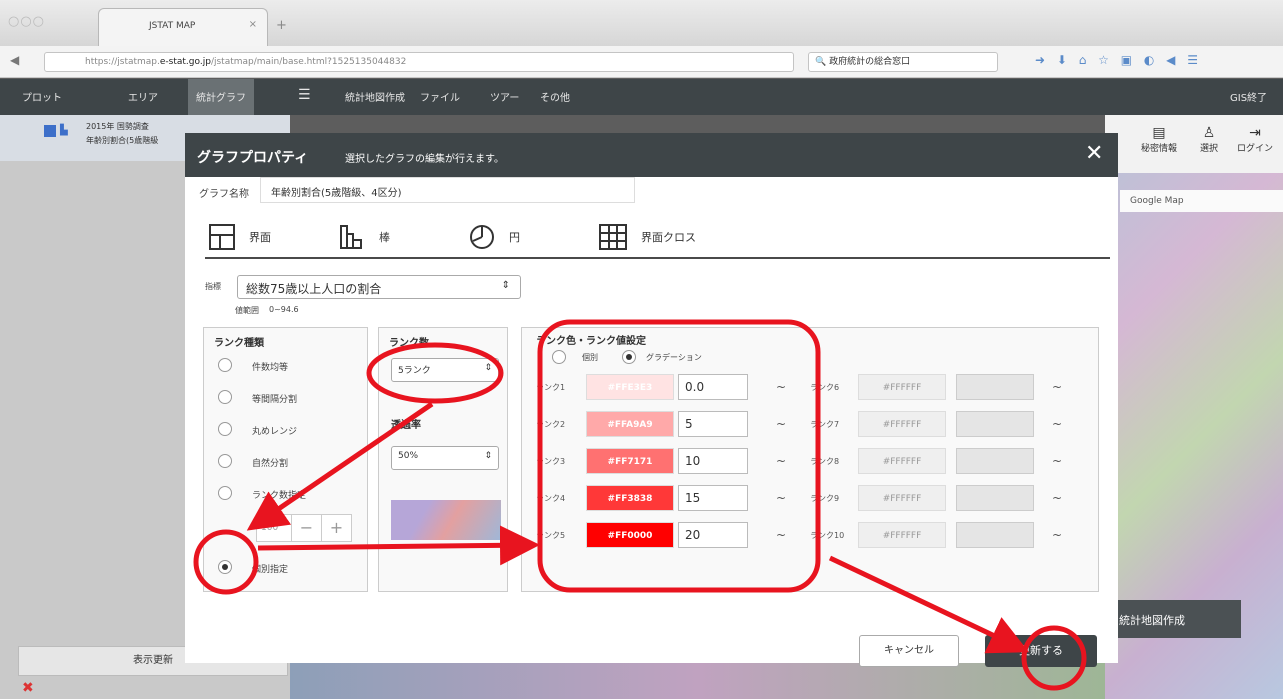 This screenshot has width=1283, height=699. What do you see at coordinates (435, 373) in the screenshot?
I see `annotation-rank-count` at bounding box center [435, 373].